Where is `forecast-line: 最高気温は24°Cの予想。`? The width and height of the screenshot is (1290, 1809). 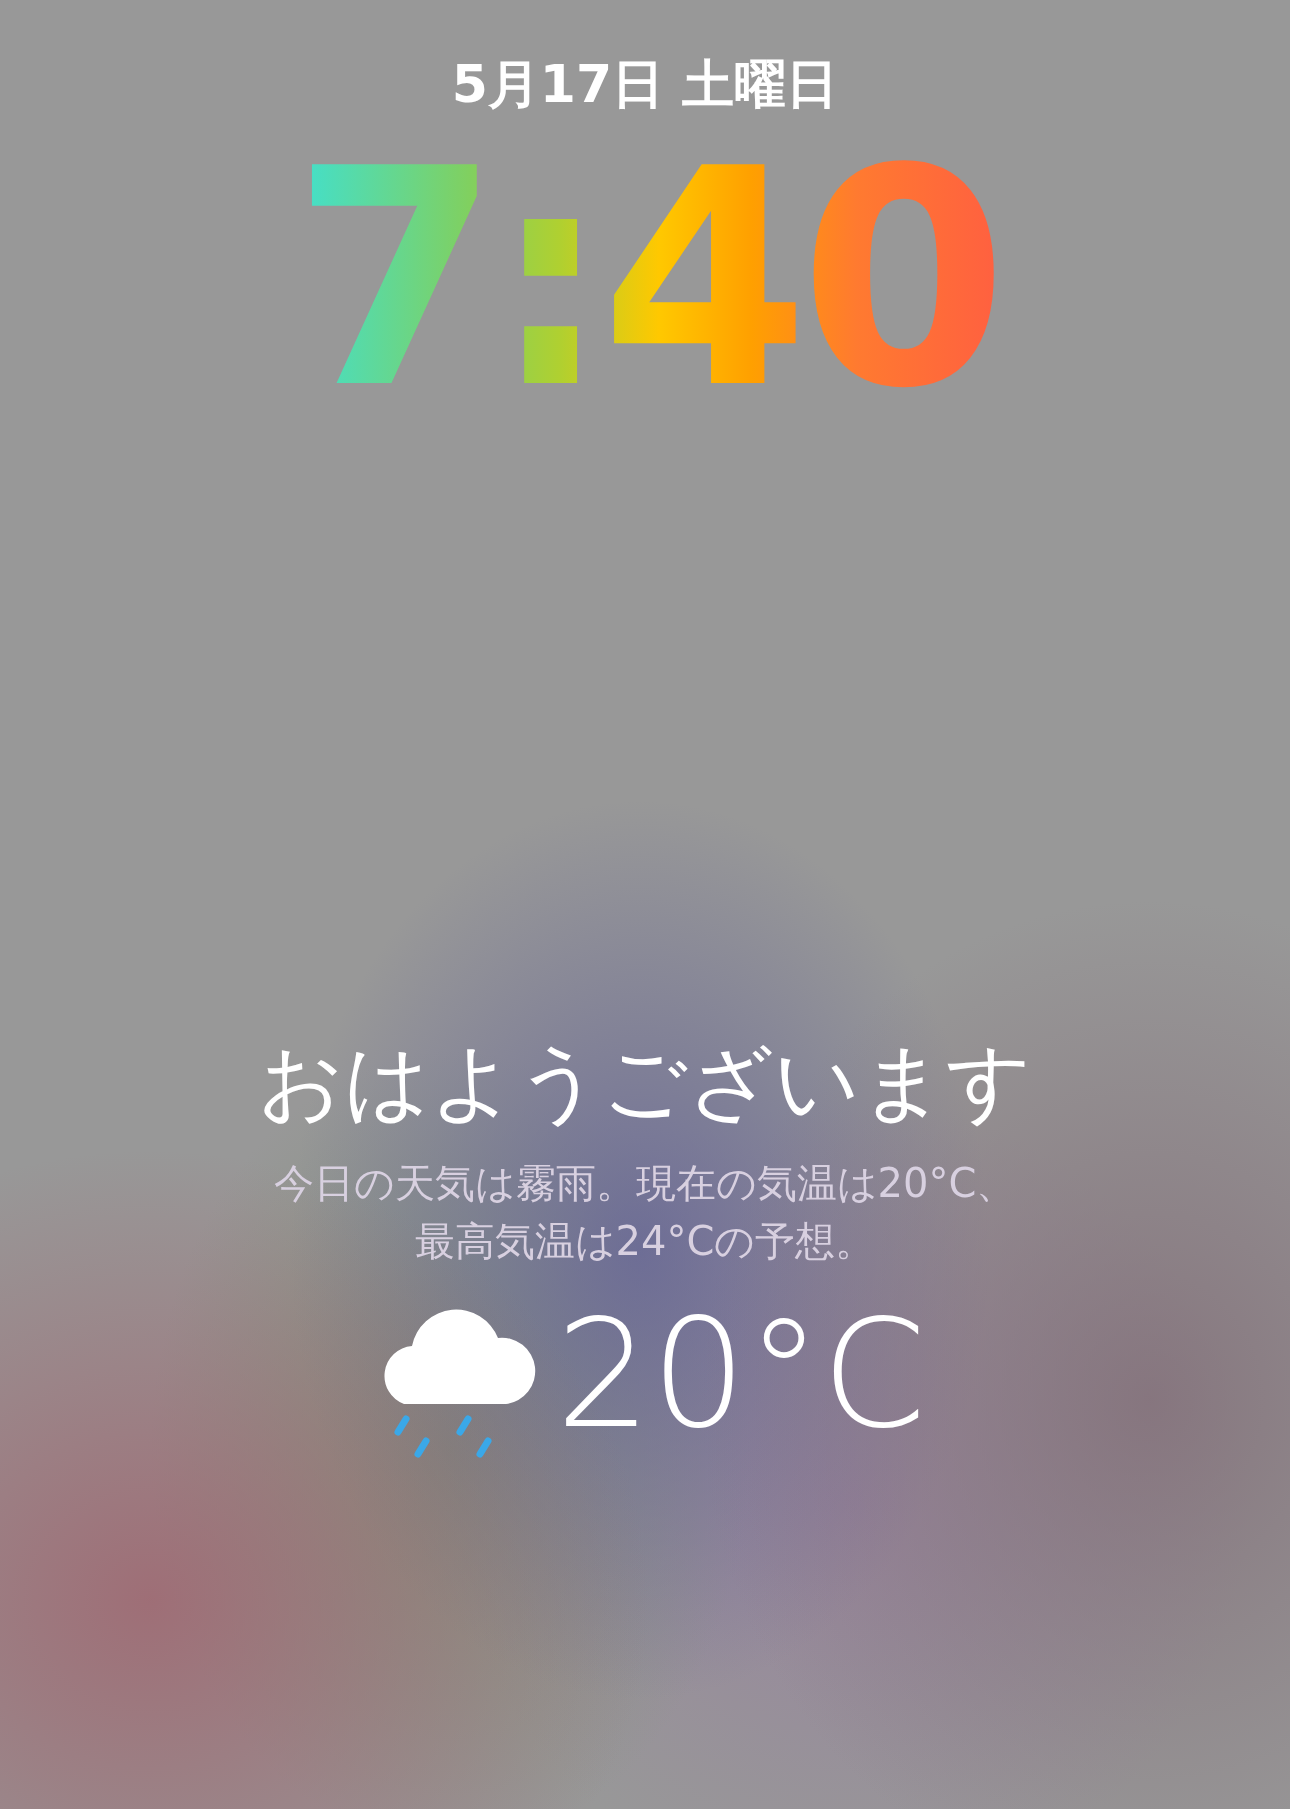
forecast-line: 最高気温は24°Cの予想。 is located at coordinates (645, 1241).